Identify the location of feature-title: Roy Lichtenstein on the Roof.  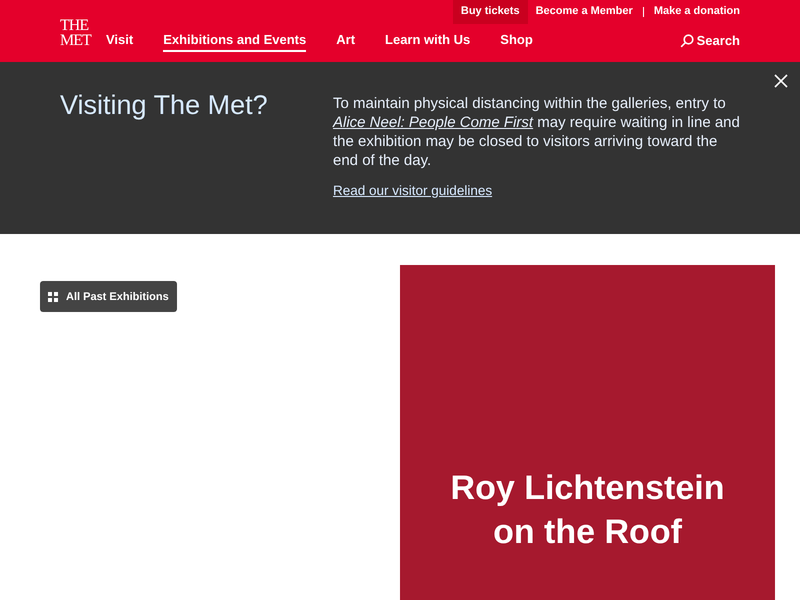
(588, 510).